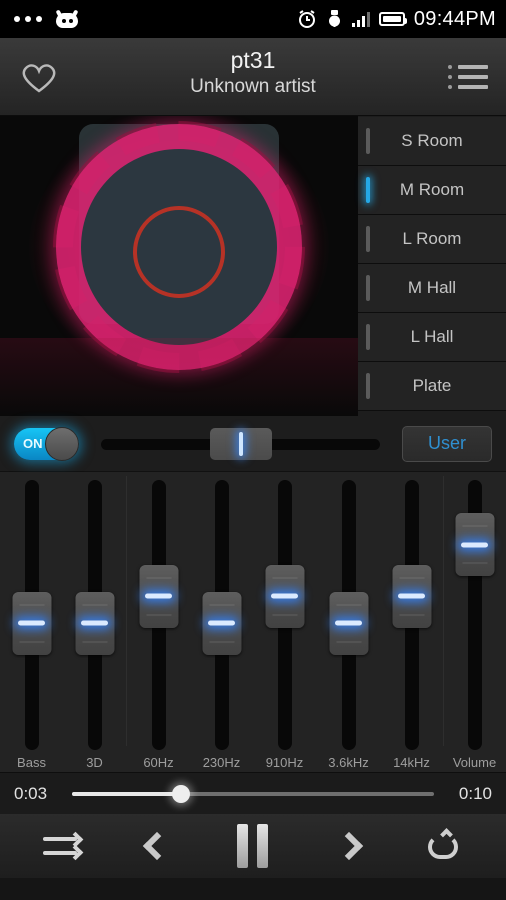 The height and width of the screenshot is (900, 506). Describe the element at coordinates (368, 190) in the screenshot. I see `preset-indicator-active` at that location.